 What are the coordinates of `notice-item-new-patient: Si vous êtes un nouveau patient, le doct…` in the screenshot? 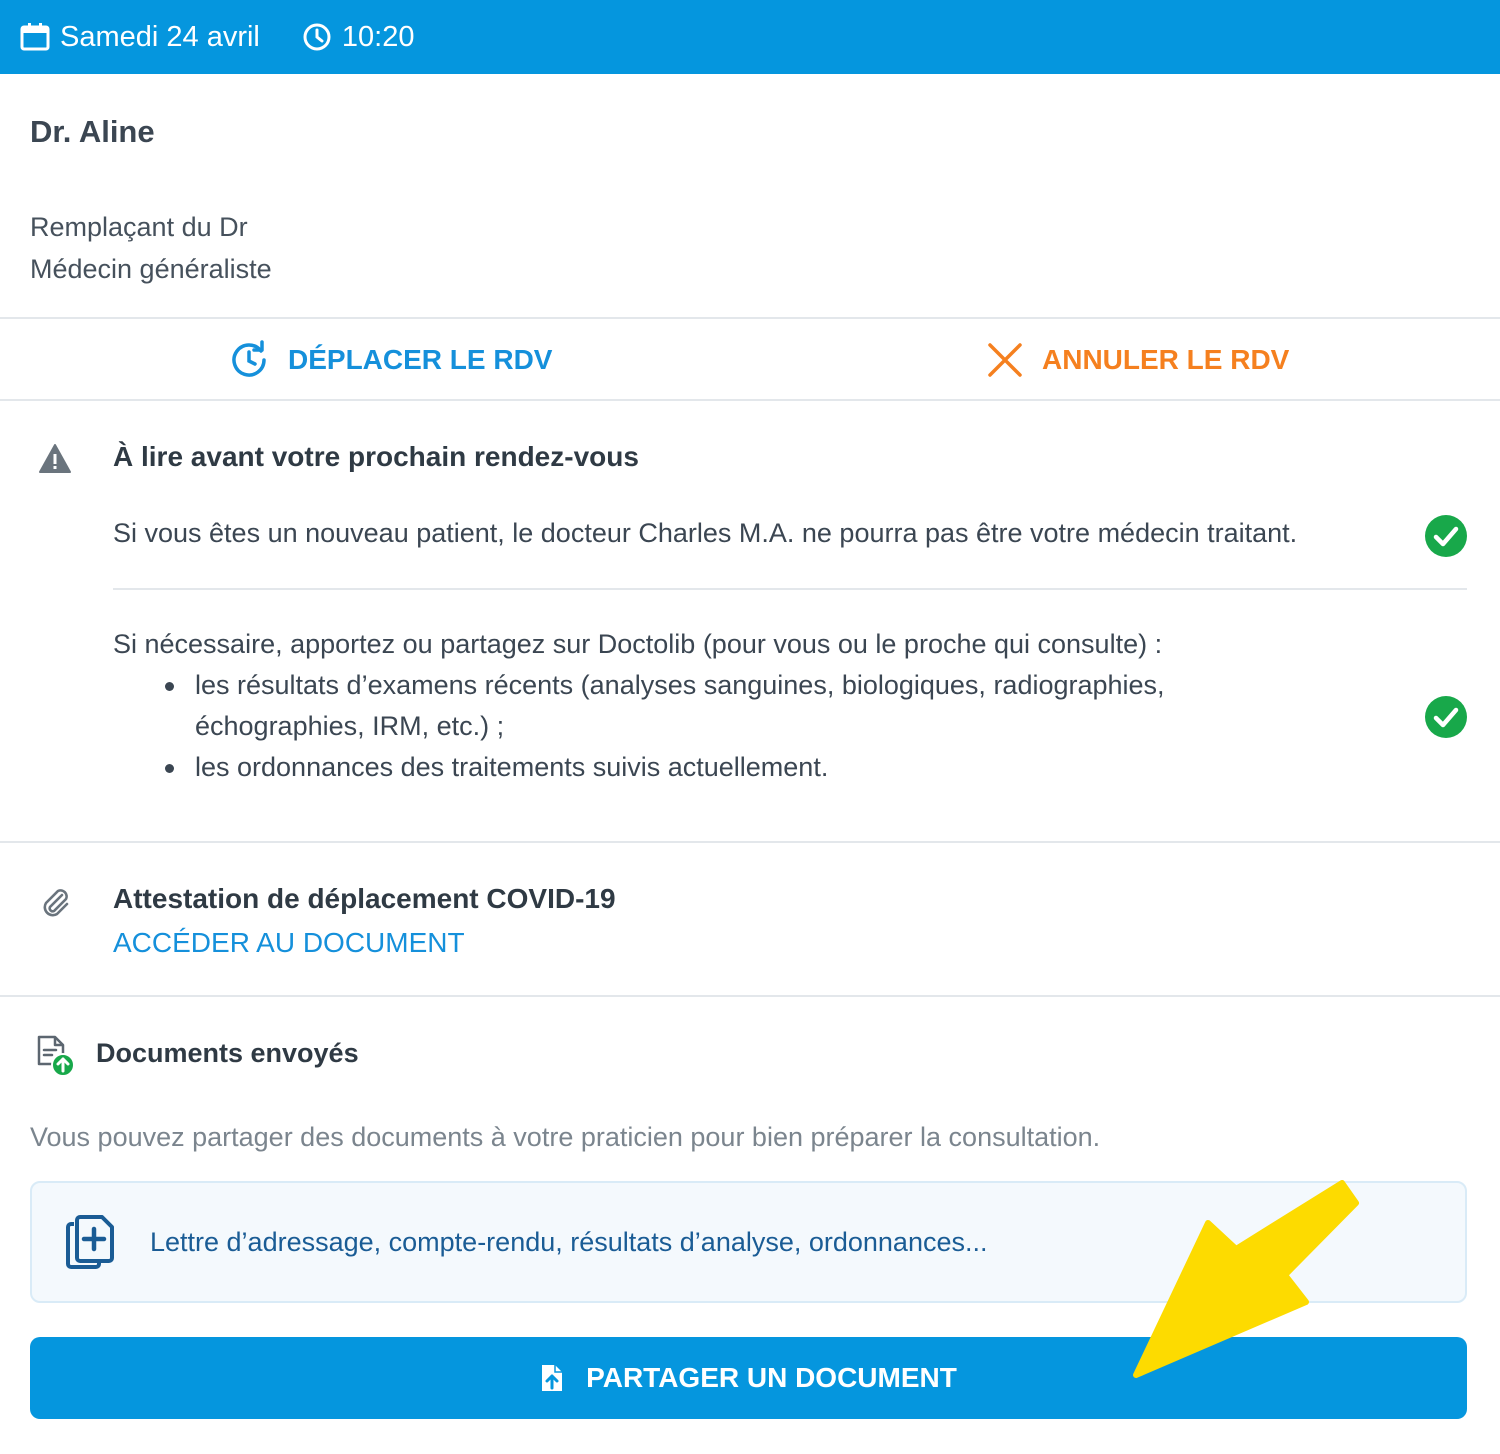 It's located at (705, 533).